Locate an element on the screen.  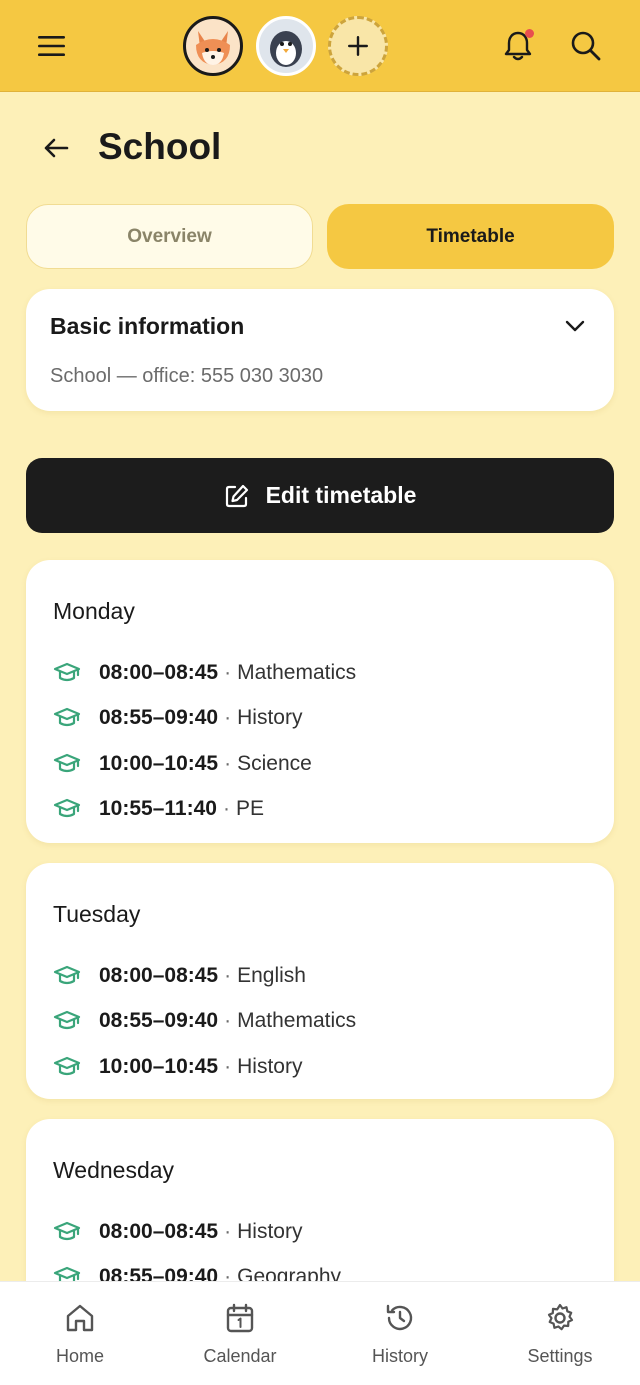
lesson-item: 08:00–08:45 · History is located at coordinates (197, 1232).